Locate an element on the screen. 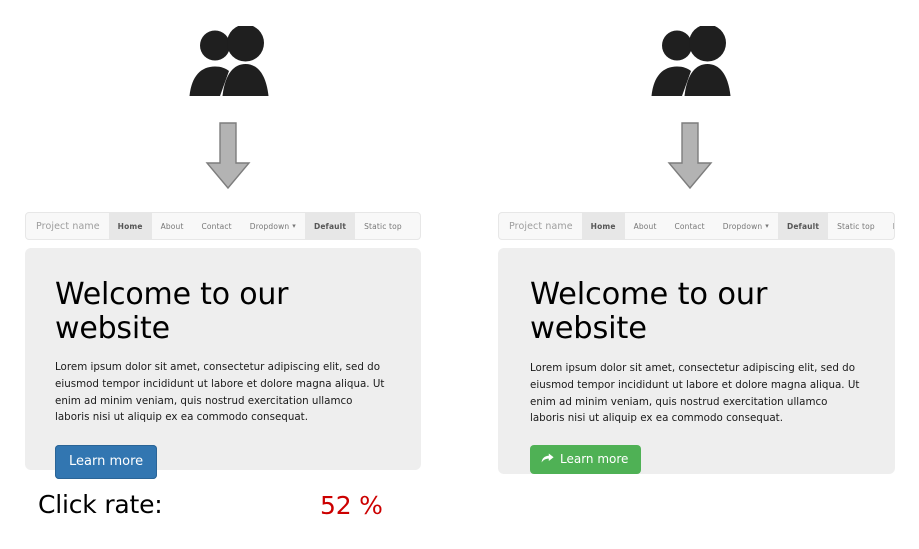  share-arrow-icon is located at coordinates (547, 459).